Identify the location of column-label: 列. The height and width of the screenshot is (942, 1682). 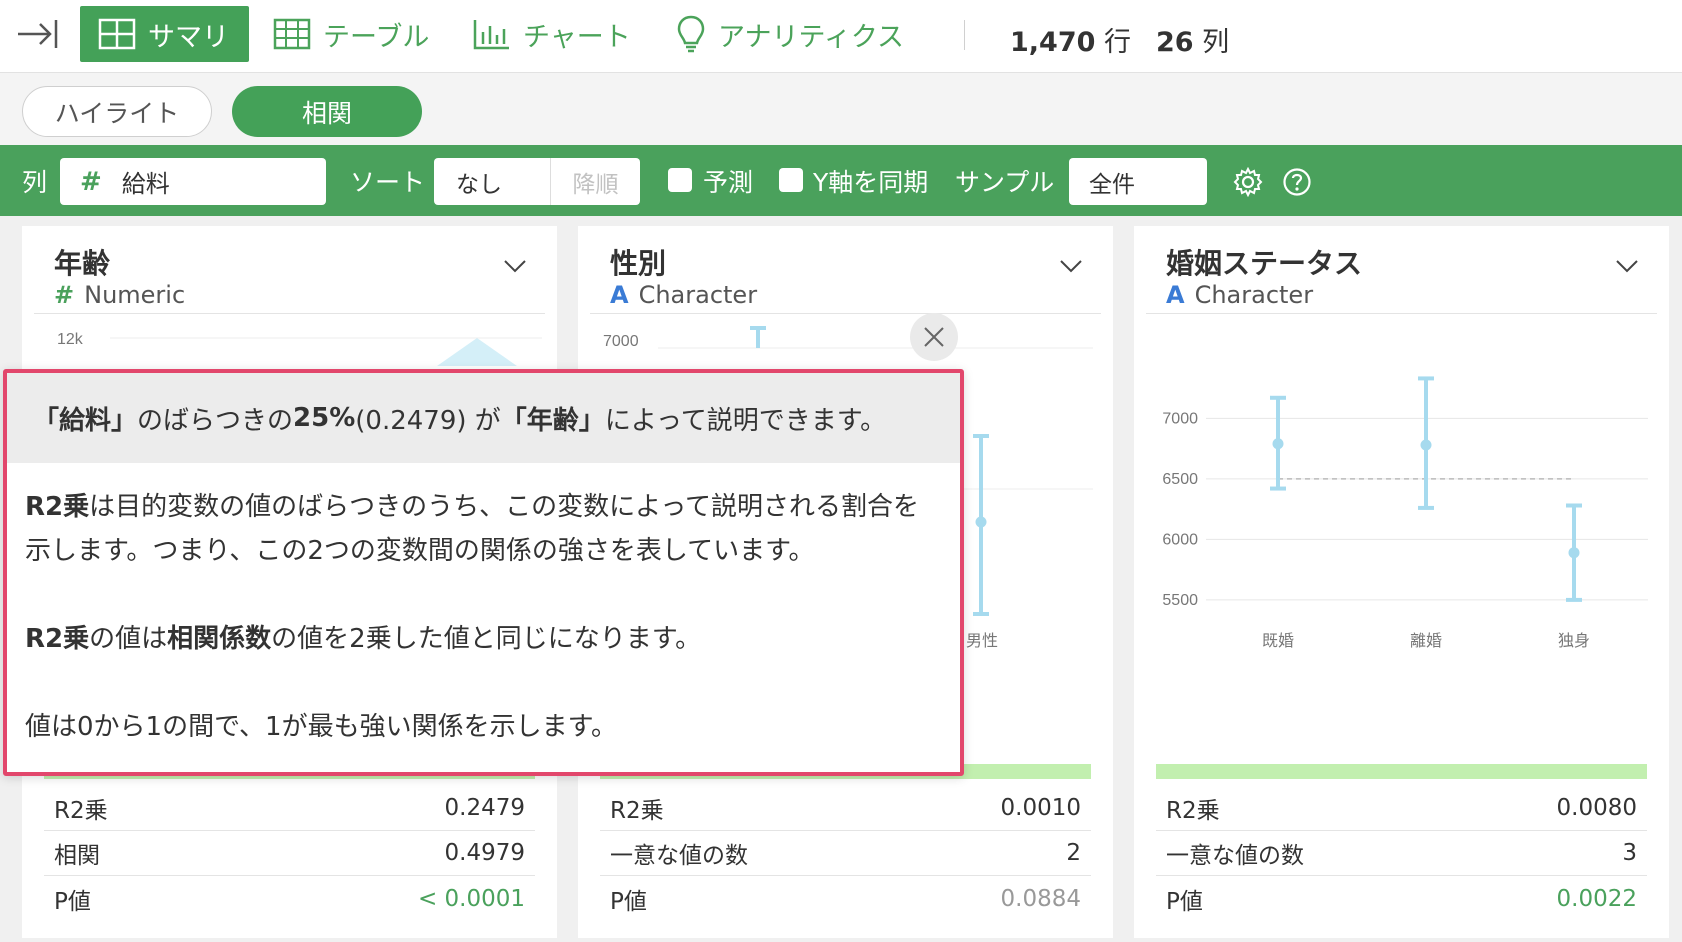
(35, 182).